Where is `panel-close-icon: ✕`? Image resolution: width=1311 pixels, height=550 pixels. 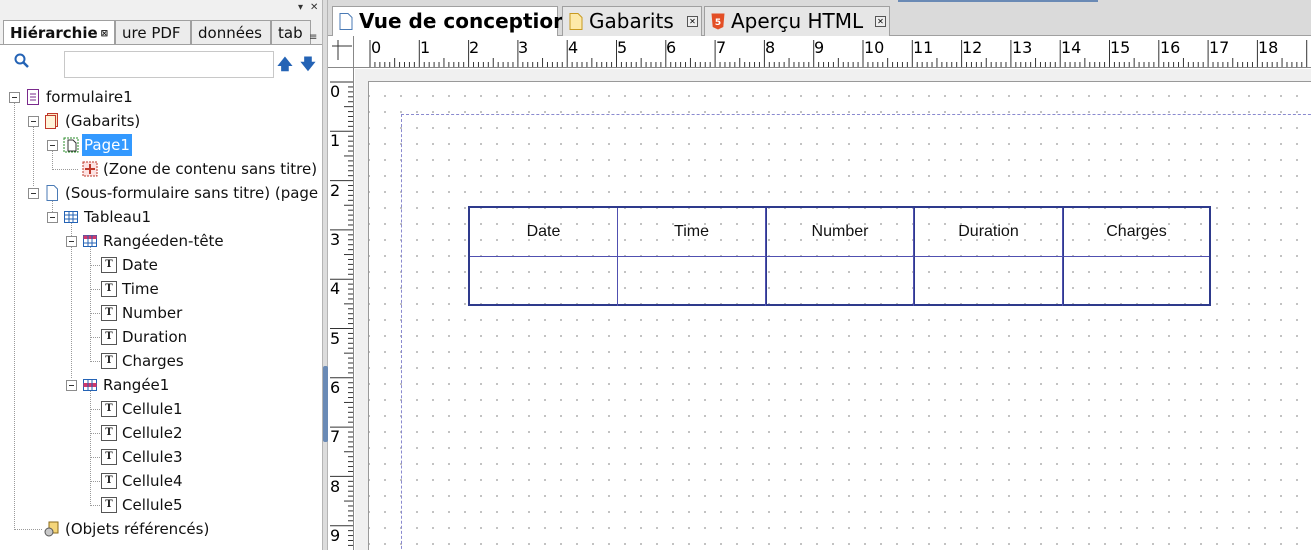
panel-close-icon: ✕ is located at coordinates (314, 7).